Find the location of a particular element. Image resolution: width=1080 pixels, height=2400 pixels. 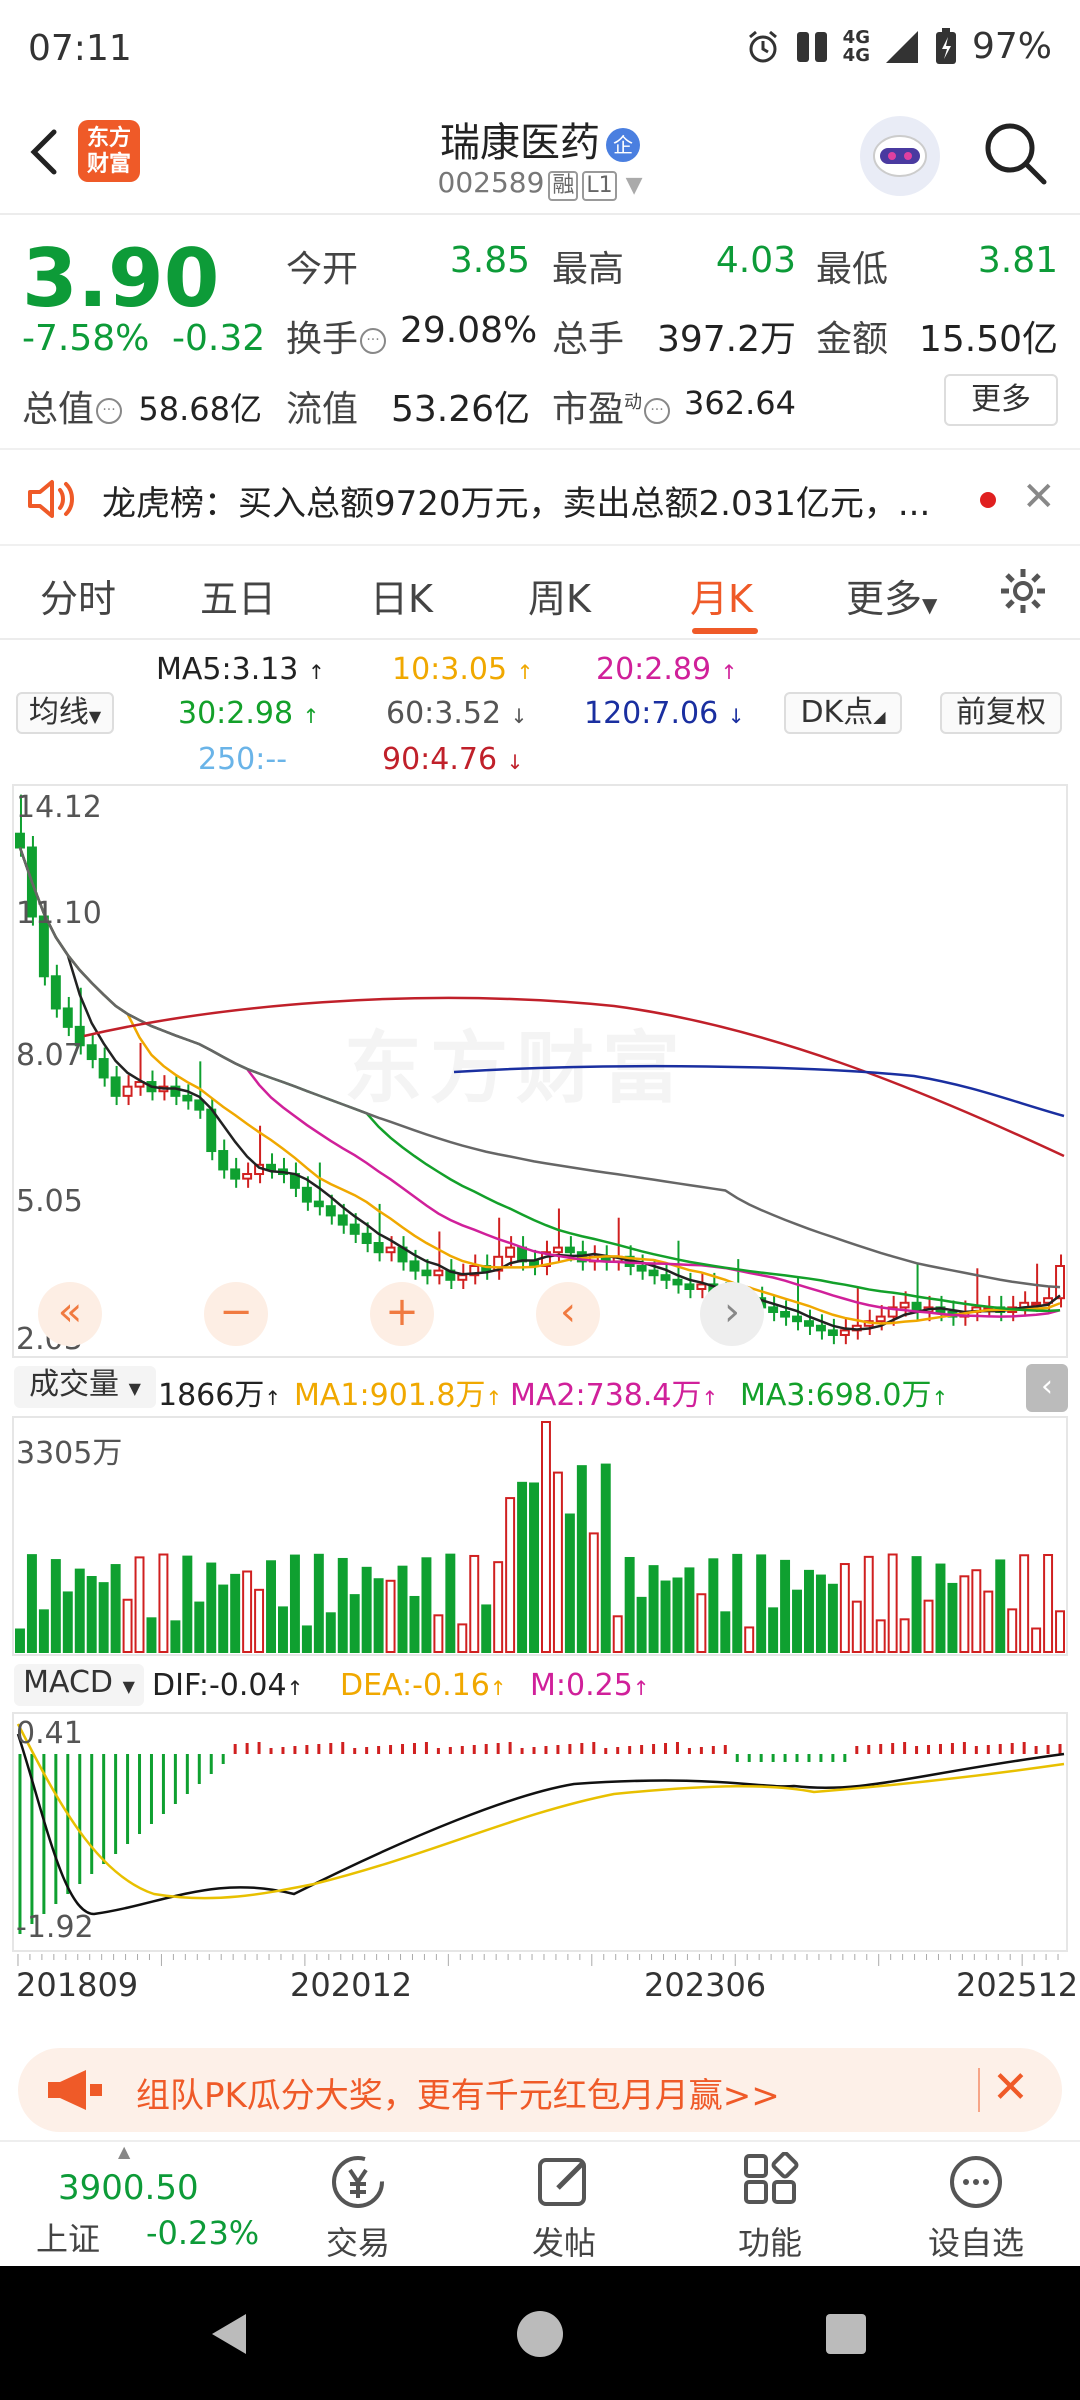

dragon-tiger-notice: 龙虎榜：买入总额9720万元，卖出总额2.031亿元，... ✕ is located at coordinates (540, 497).